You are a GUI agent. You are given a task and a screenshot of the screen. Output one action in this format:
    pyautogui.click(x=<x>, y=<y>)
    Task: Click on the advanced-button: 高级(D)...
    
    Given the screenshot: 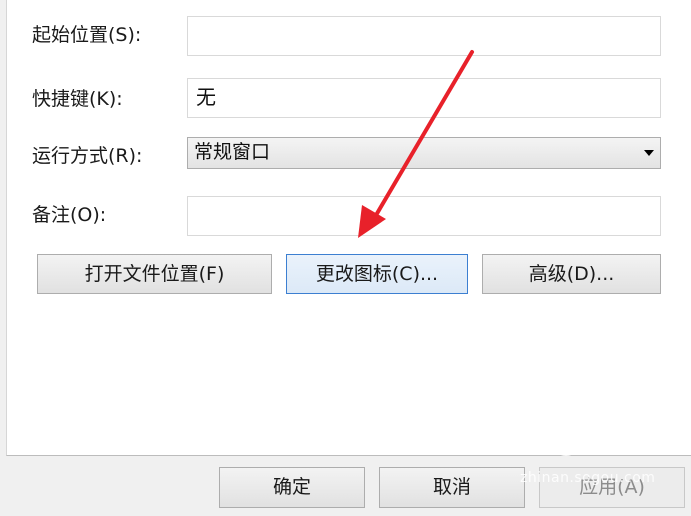 What is the action you would take?
    pyautogui.click(x=571, y=274)
    